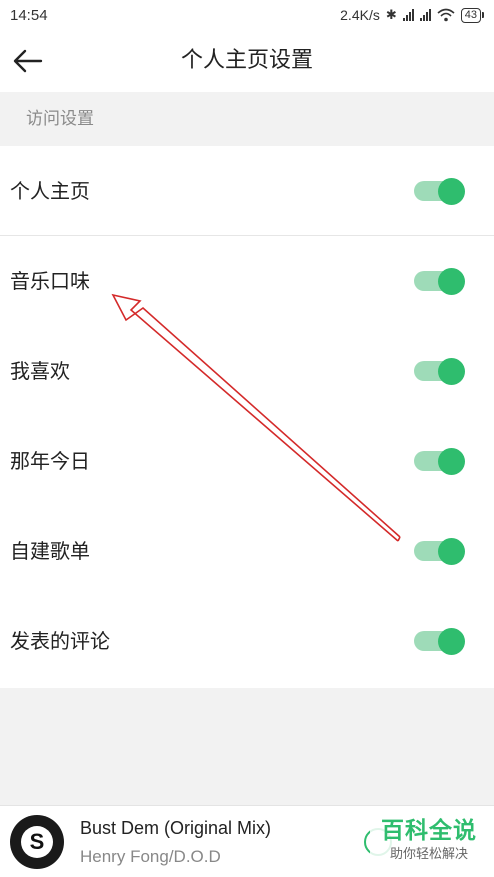 The image size is (494, 877). Describe the element at coordinates (408, 15) in the screenshot. I see `signal-icon` at that location.